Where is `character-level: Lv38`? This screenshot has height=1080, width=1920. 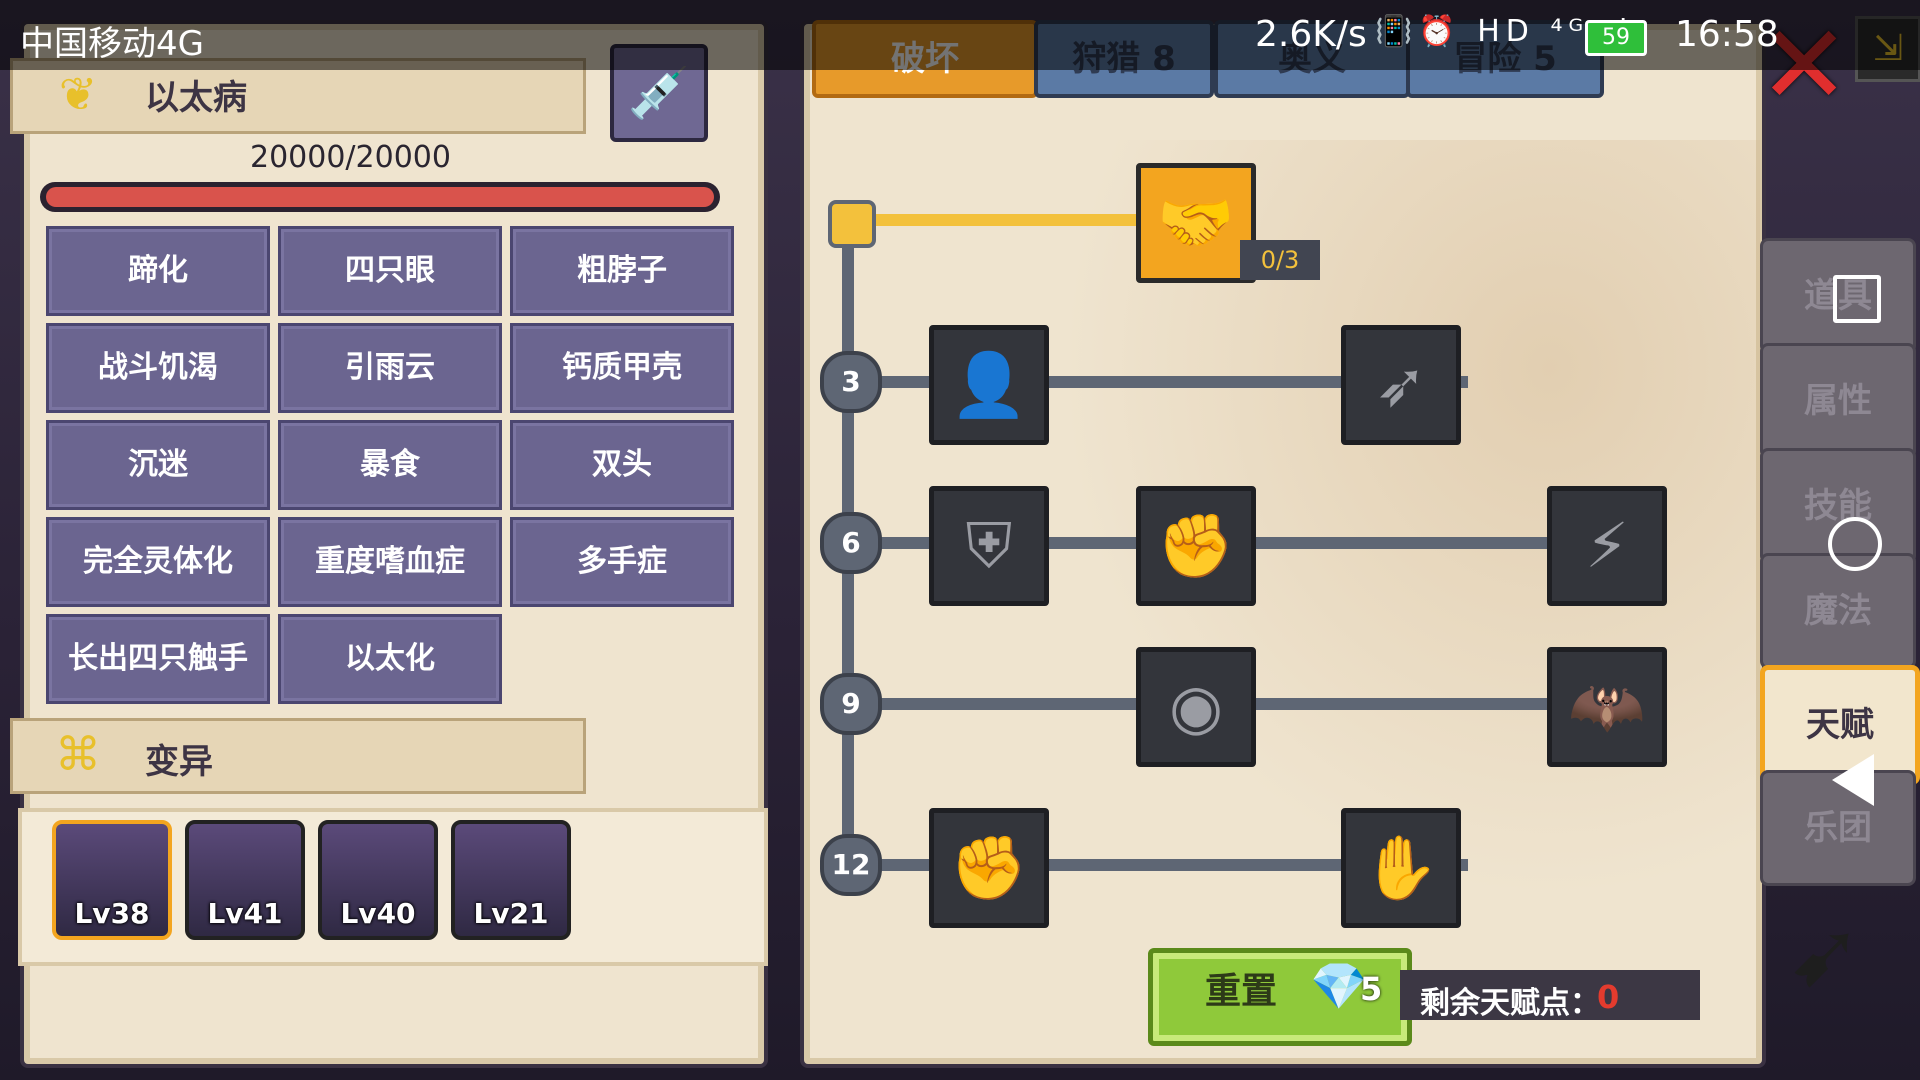 character-level: Lv38 is located at coordinates (112, 913).